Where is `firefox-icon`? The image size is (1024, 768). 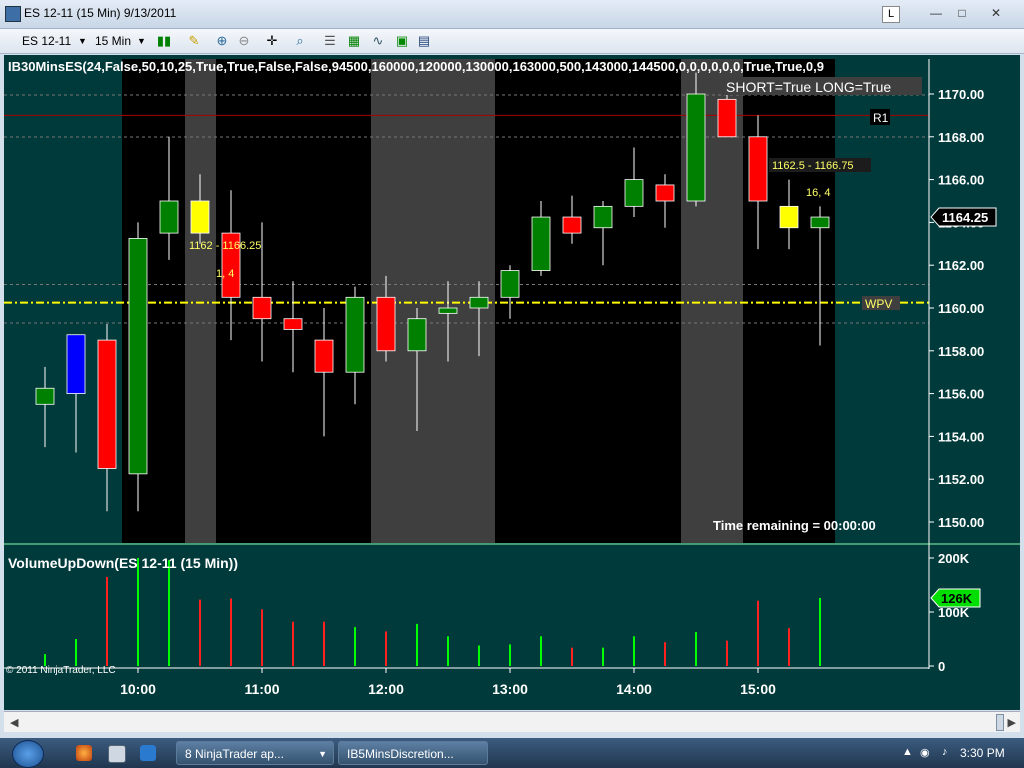 firefox-icon is located at coordinates (84, 753).